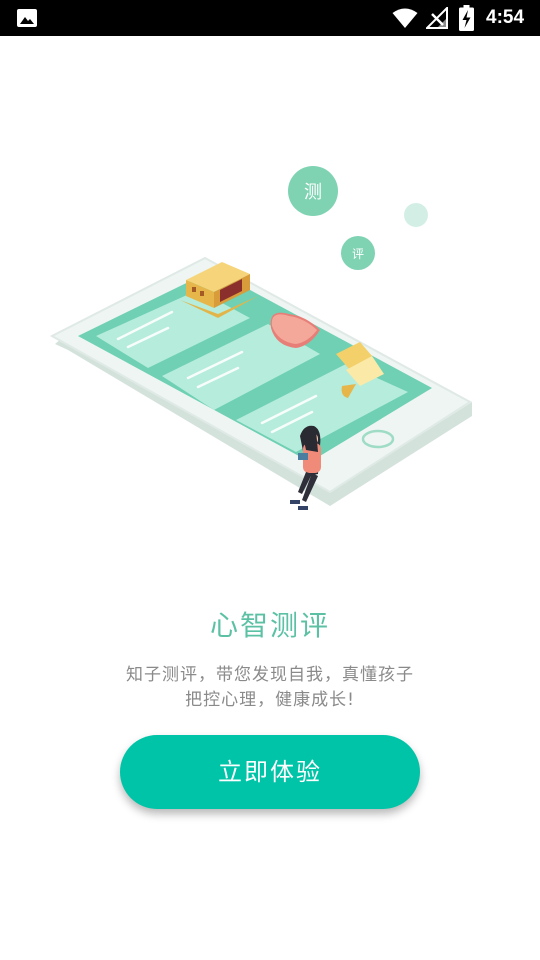 Image resolution: width=540 pixels, height=960 pixels. Describe the element at coordinates (505, 17) in the screenshot. I see `status-time: 4:54` at that location.